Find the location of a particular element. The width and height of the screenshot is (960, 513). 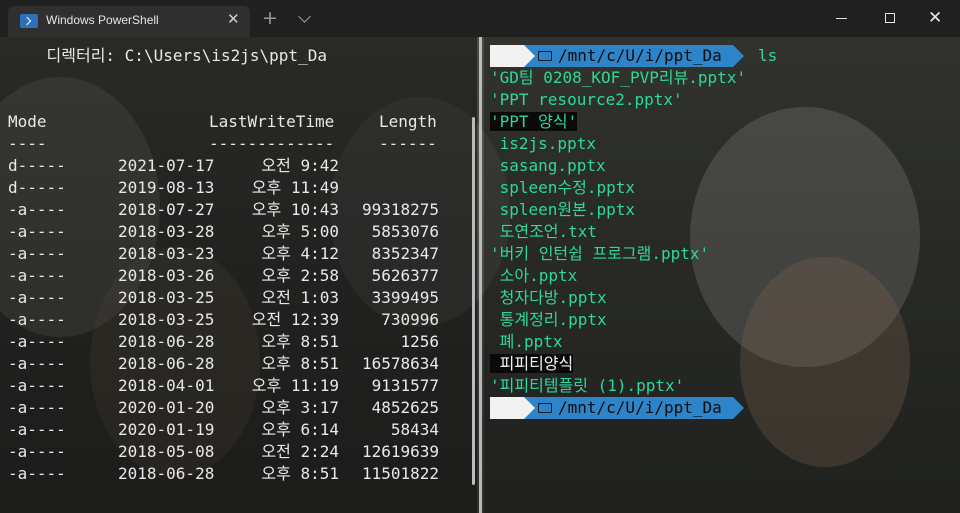

ls-entry-name: sasang.pptx is located at coordinates (548, 165).